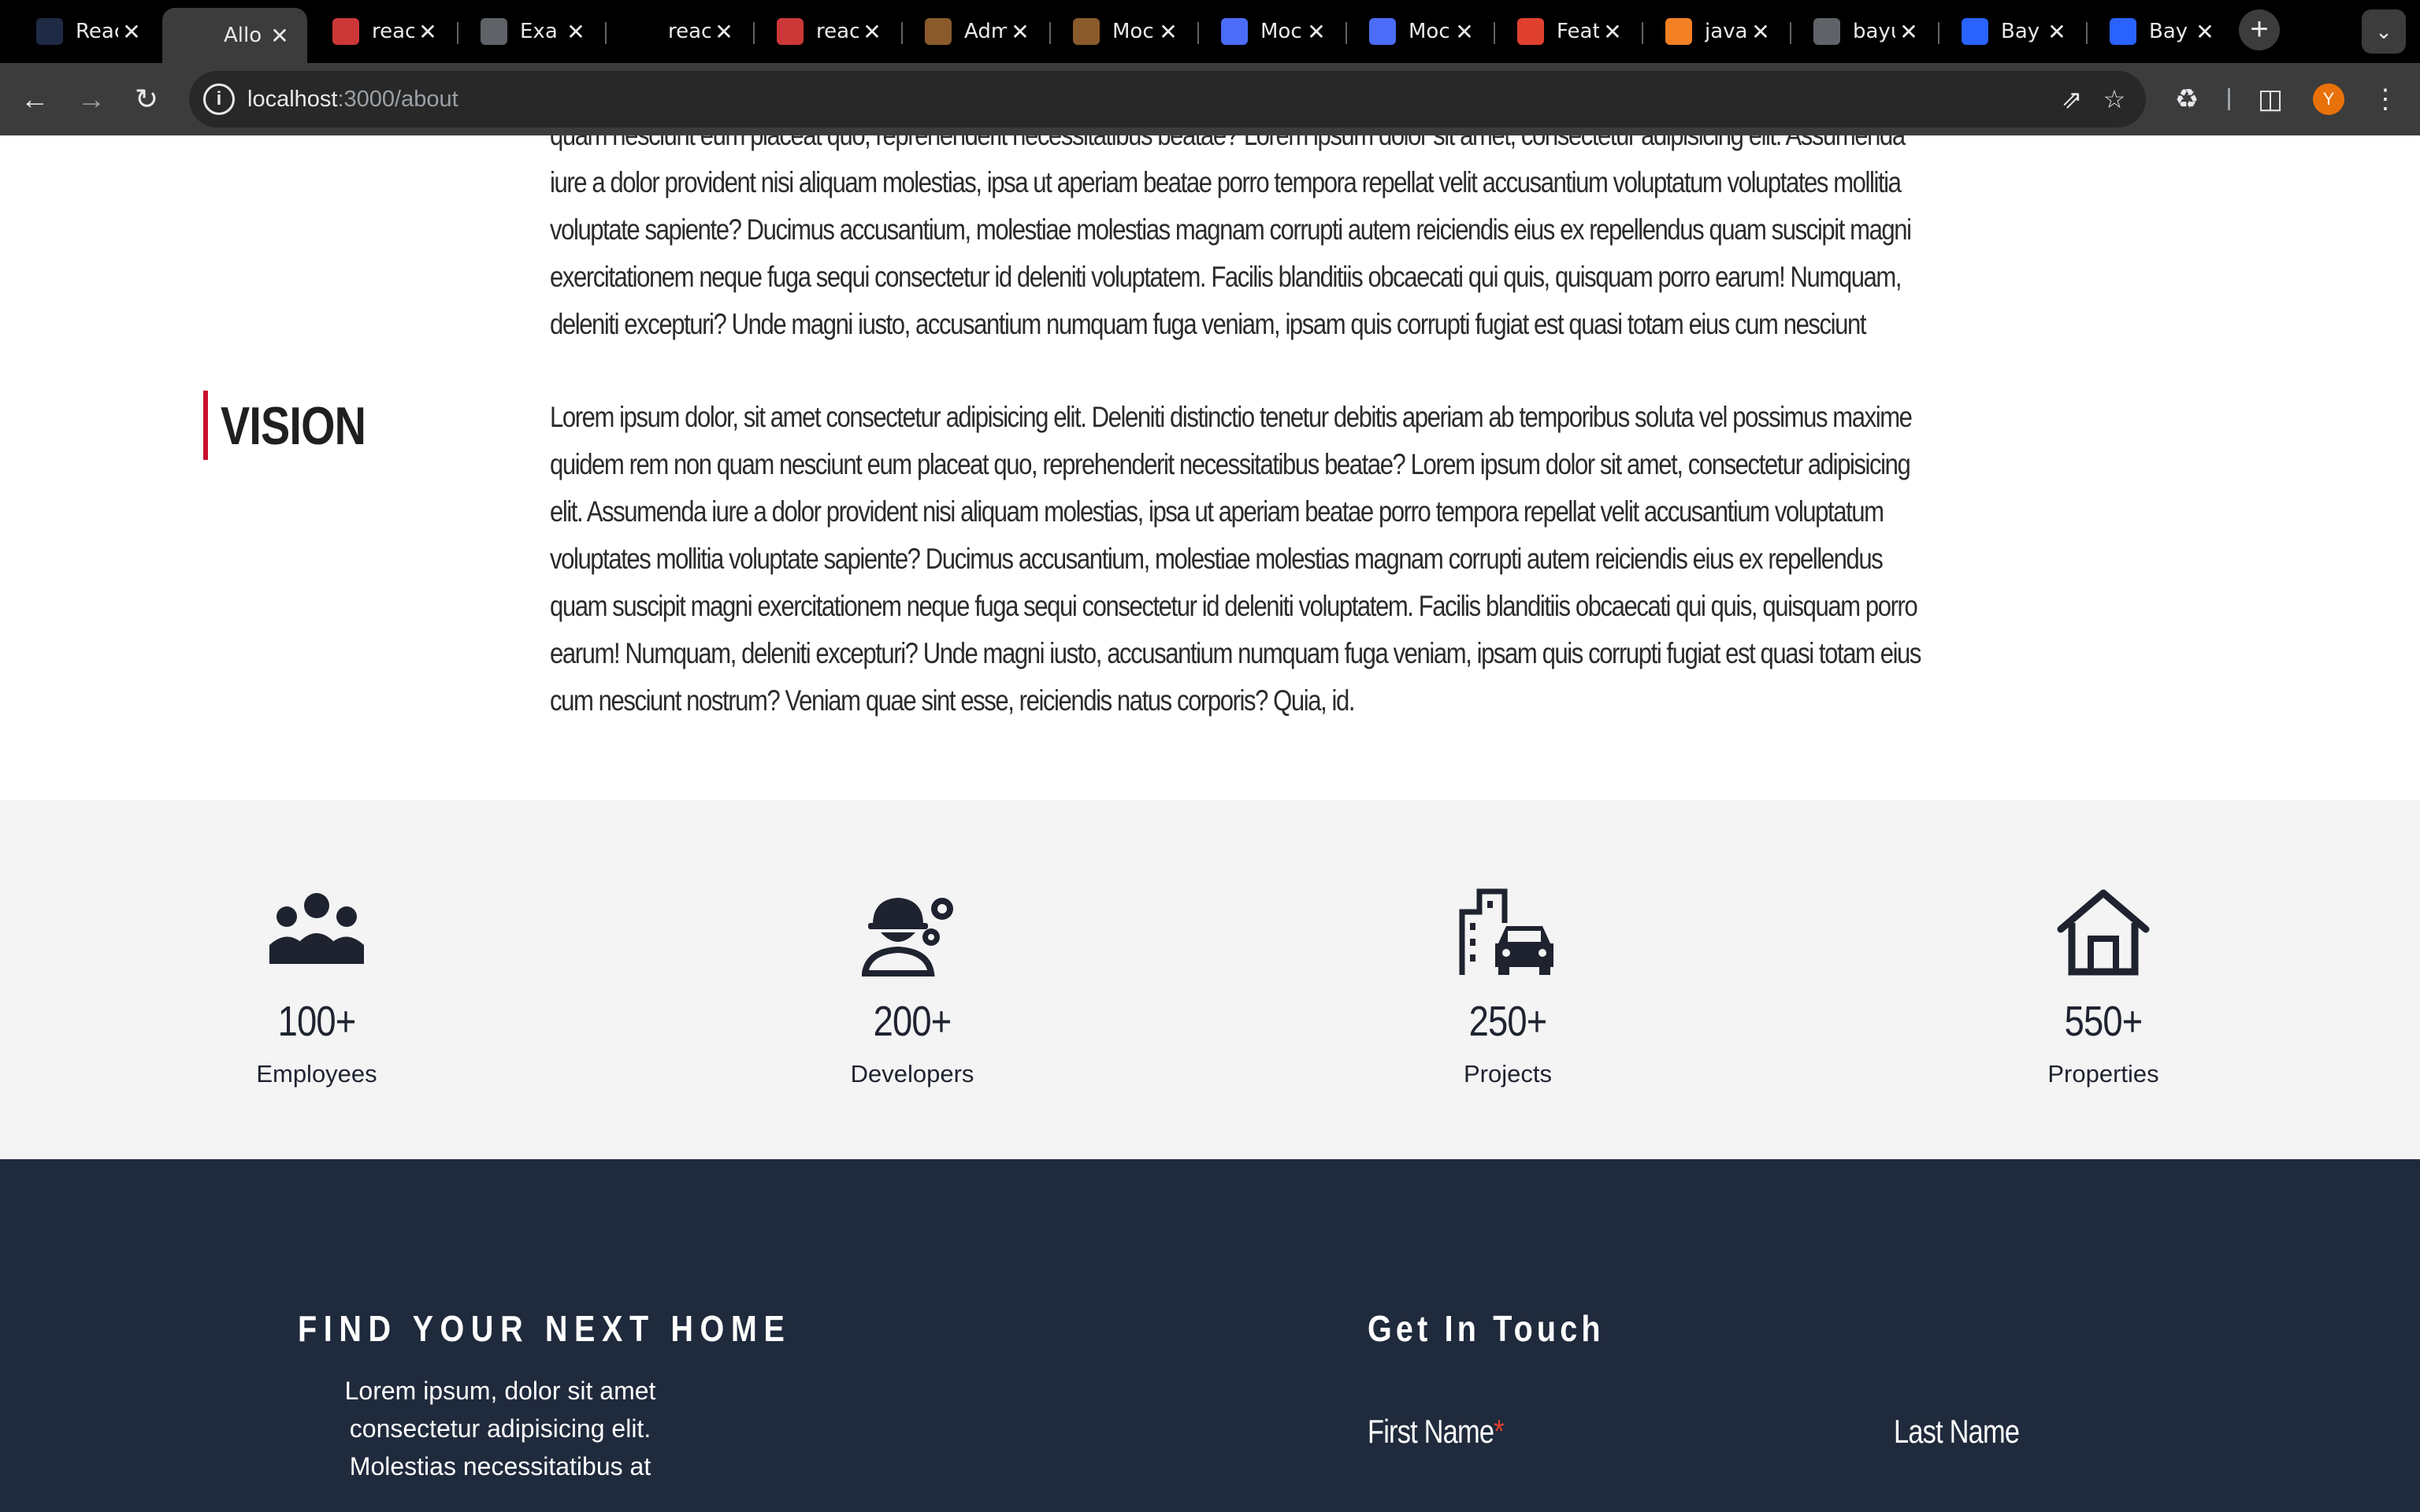 This screenshot has height=1512, width=2420. What do you see at coordinates (97, 31) in the screenshot?
I see `tab-title: React` at bounding box center [97, 31].